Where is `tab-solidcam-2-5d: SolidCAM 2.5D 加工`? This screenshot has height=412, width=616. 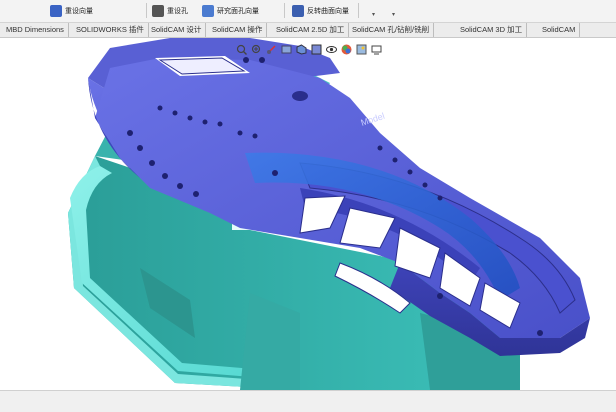 tab-solidcam-2-5d: SolidCAM 2.5D 加工 is located at coordinates (311, 30).